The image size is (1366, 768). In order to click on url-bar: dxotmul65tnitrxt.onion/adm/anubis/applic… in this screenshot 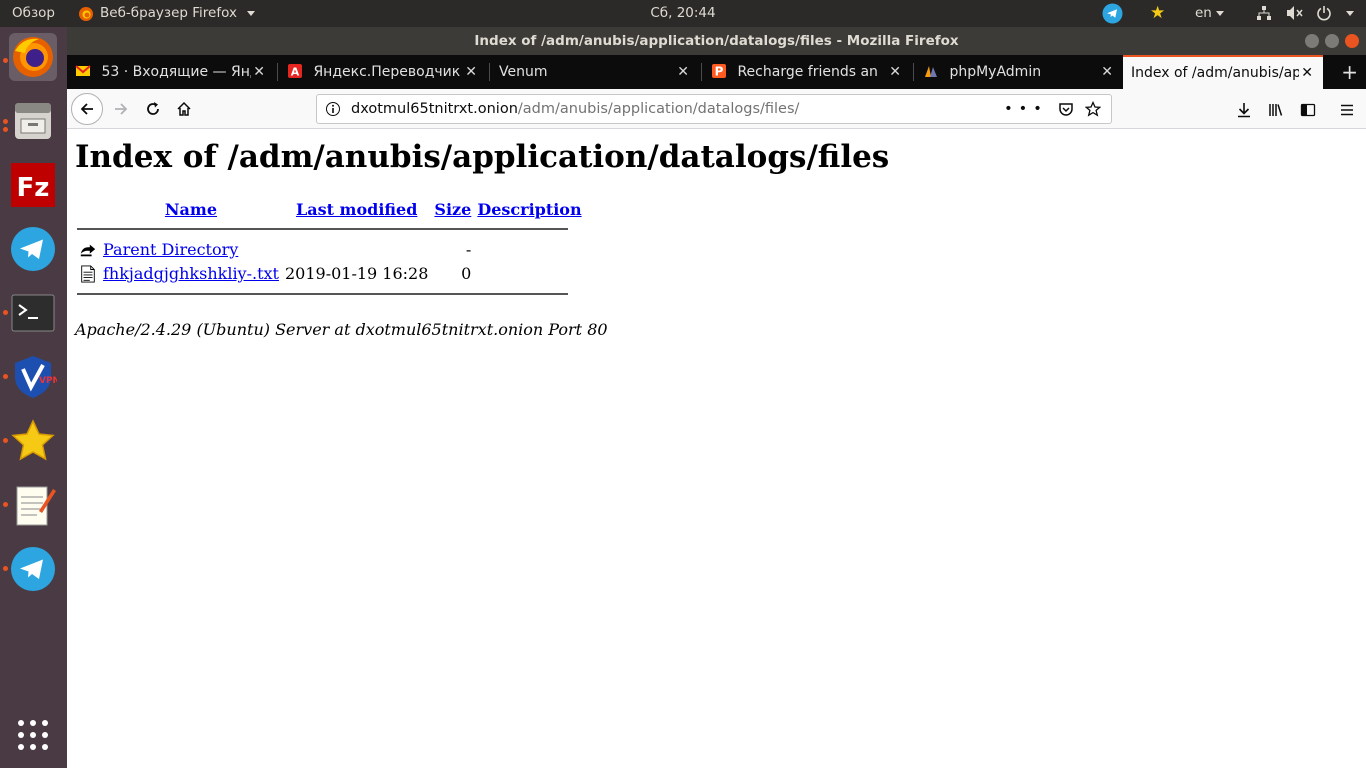, I will do `click(714, 109)`.